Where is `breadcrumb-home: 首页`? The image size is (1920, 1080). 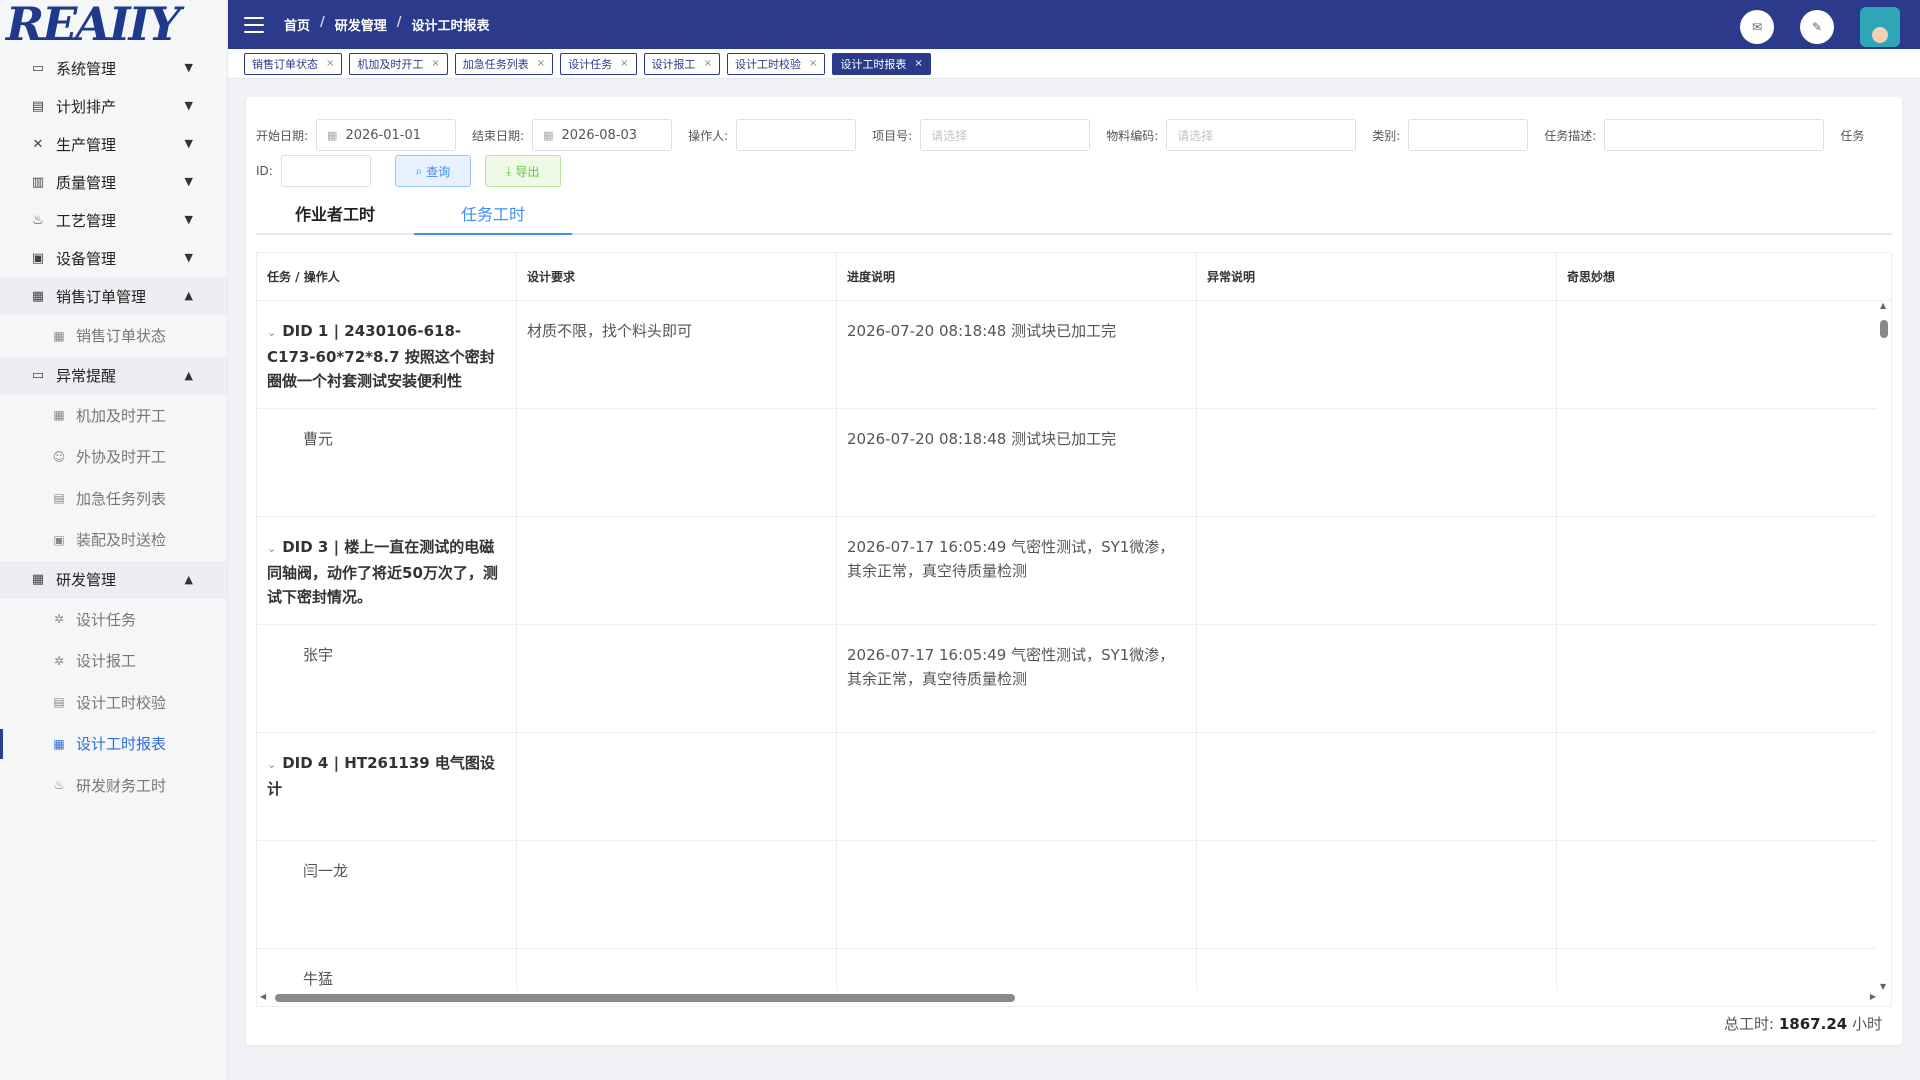 breadcrumb-home: 首页 is located at coordinates (297, 24).